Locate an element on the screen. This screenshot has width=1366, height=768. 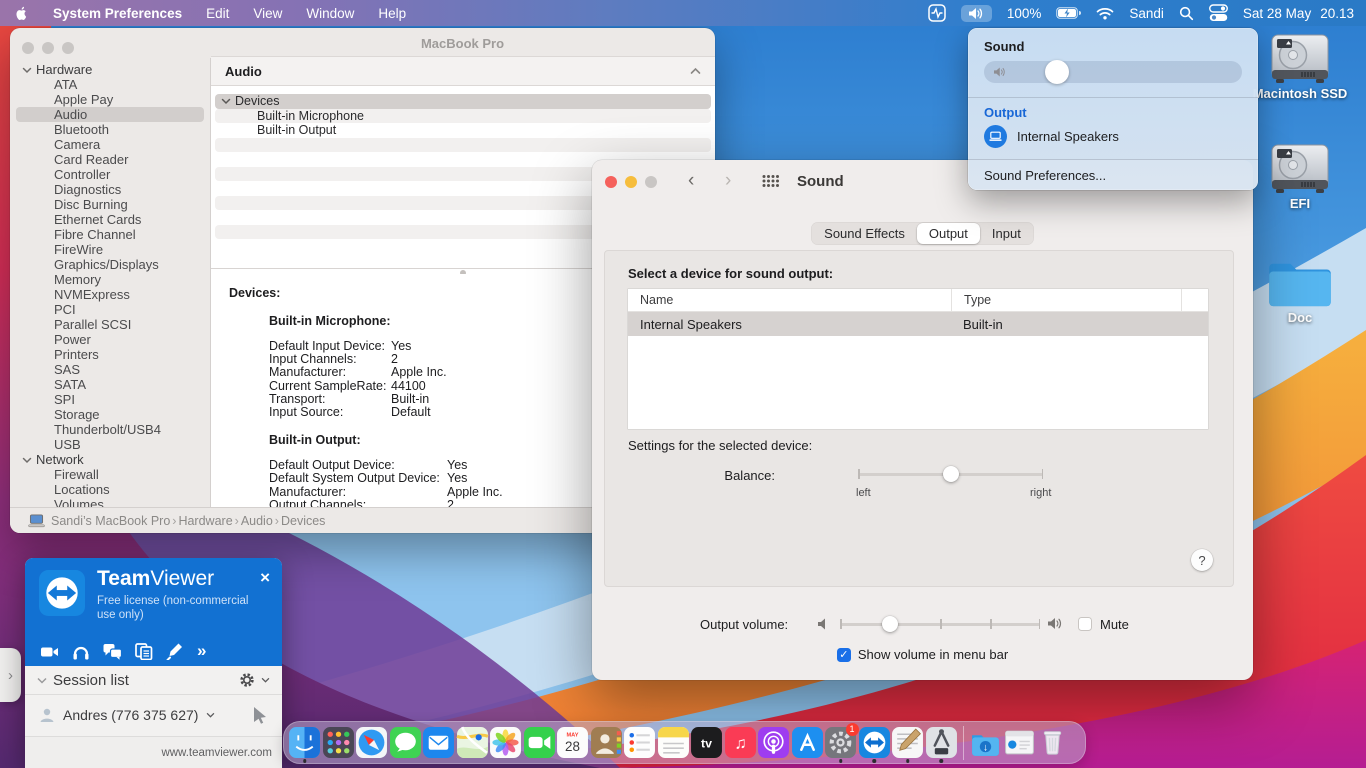
chevron-down-icon is located at coordinates (265, 680).